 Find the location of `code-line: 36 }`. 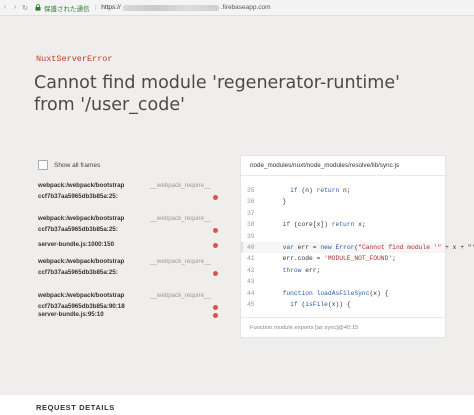

code-line: 36 } is located at coordinates (343, 201).